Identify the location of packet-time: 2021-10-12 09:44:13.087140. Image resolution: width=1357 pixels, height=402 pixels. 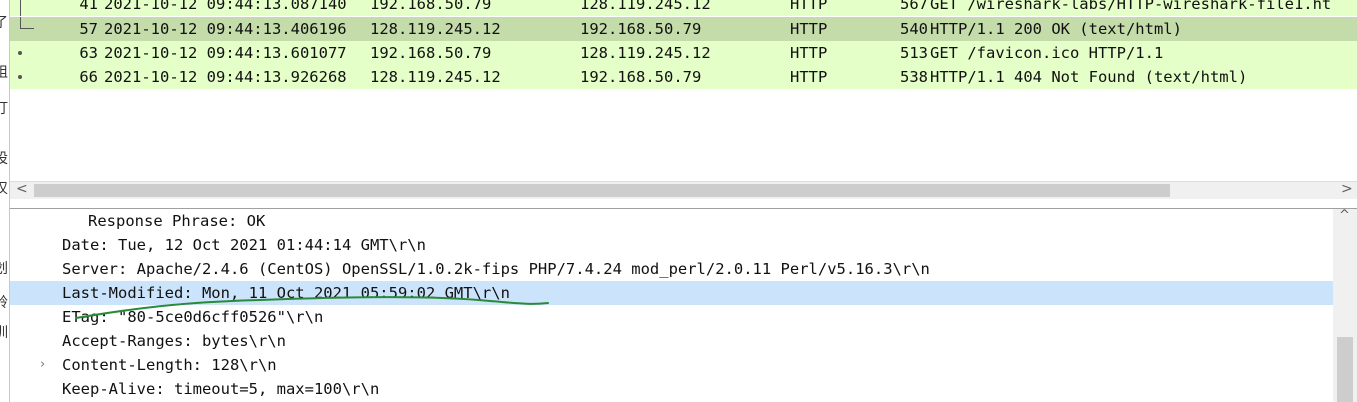
(225, 6).